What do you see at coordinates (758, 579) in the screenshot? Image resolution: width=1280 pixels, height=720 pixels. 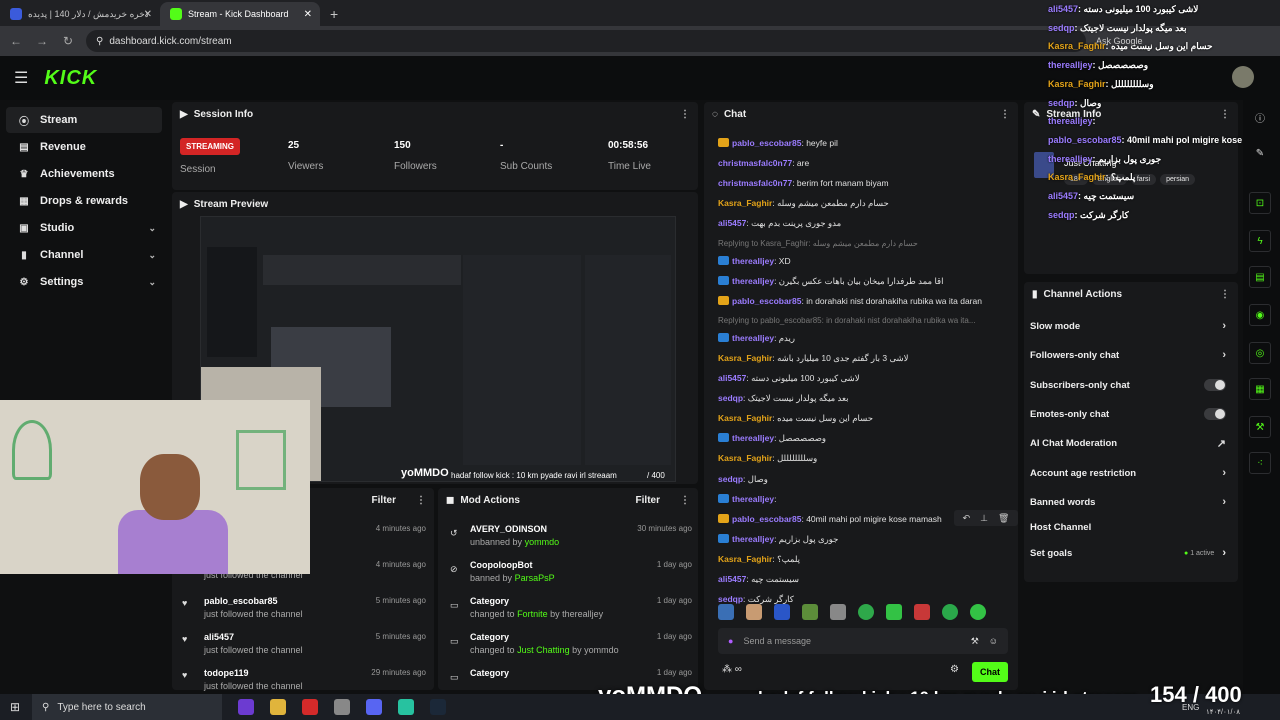 I see `chat-message: ali5457: سیستمت چیه` at bounding box center [758, 579].